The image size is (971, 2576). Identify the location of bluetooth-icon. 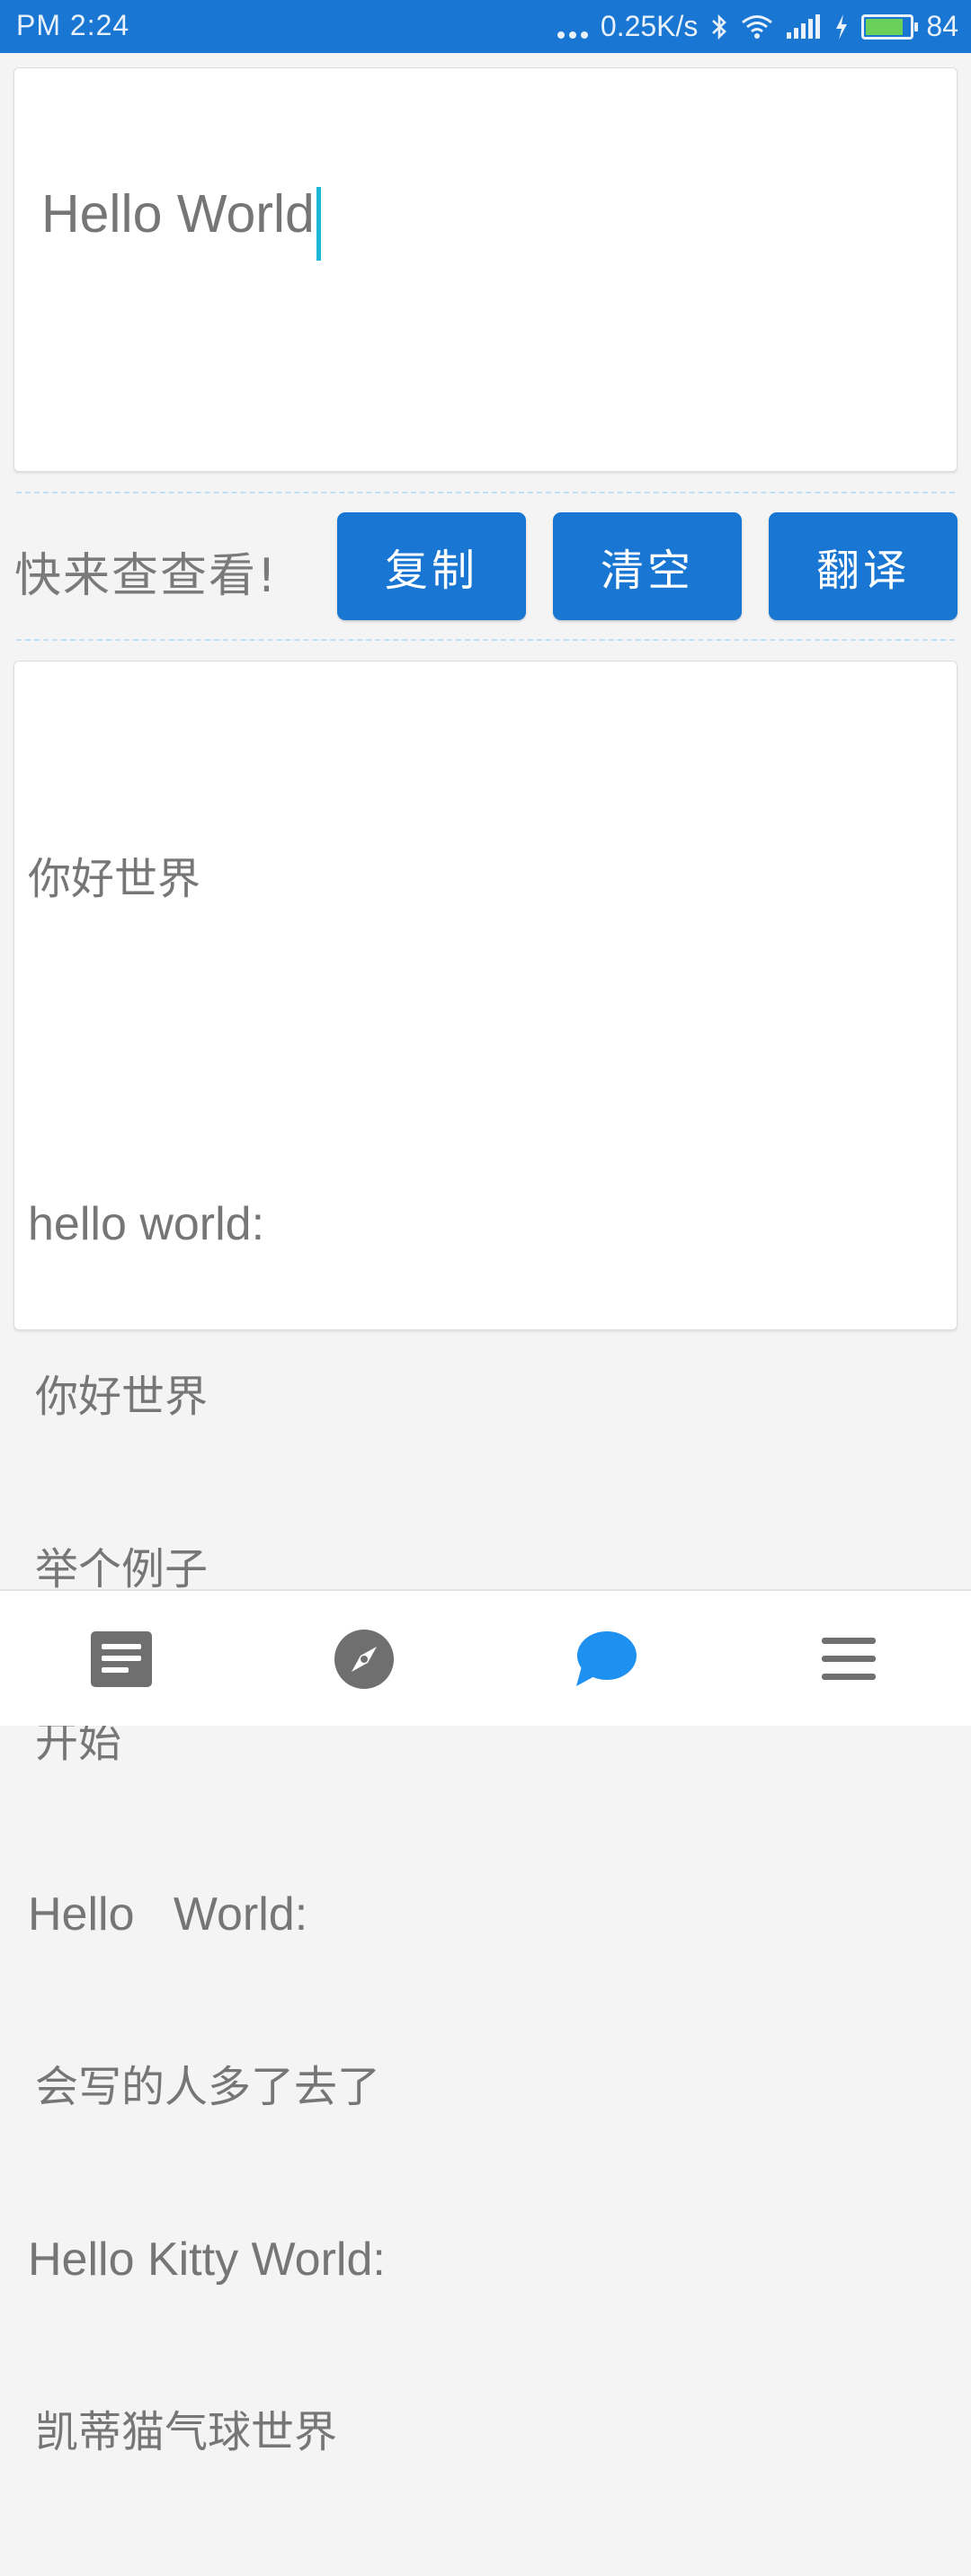
(719, 26).